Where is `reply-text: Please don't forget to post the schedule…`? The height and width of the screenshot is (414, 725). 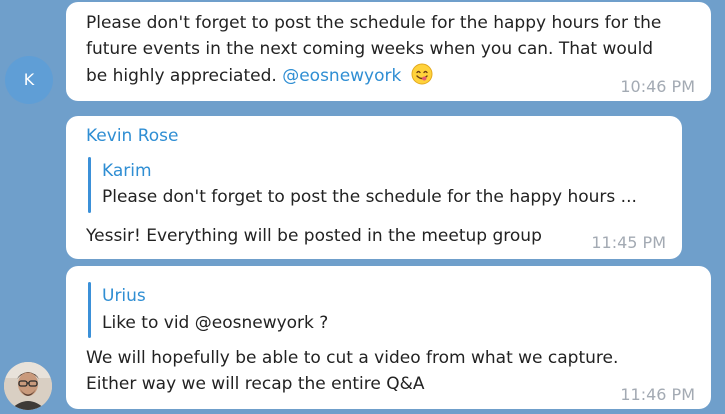
reply-text: Please don't forget to post the schedule… is located at coordinates (369, 197).